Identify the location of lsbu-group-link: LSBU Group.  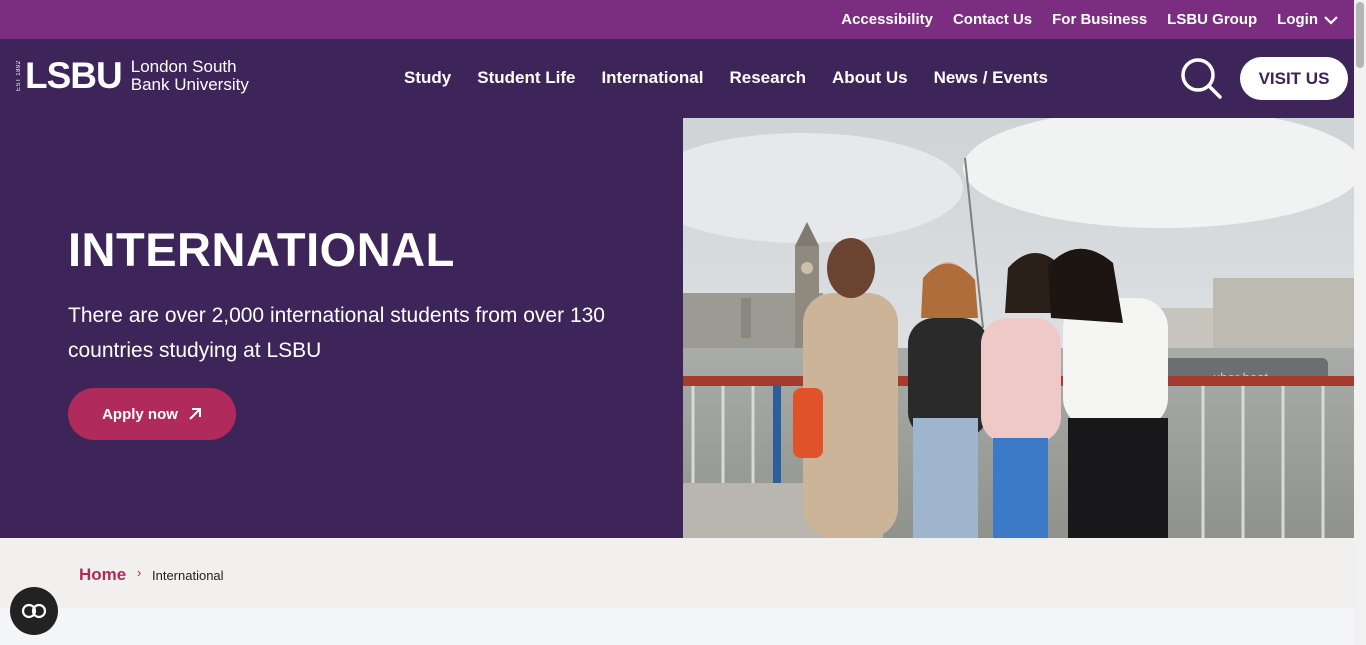
(1212, 19).